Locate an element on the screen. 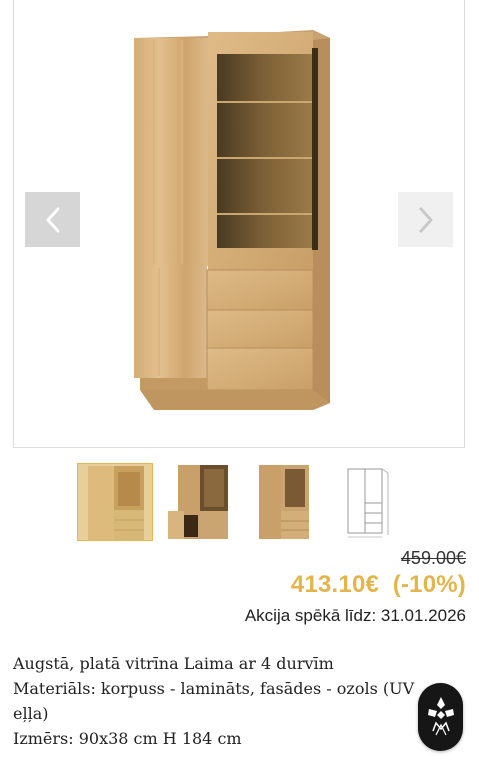 This screenshot has width=479, height=768. brand-logo-icon is located at coordinates (440, 716).